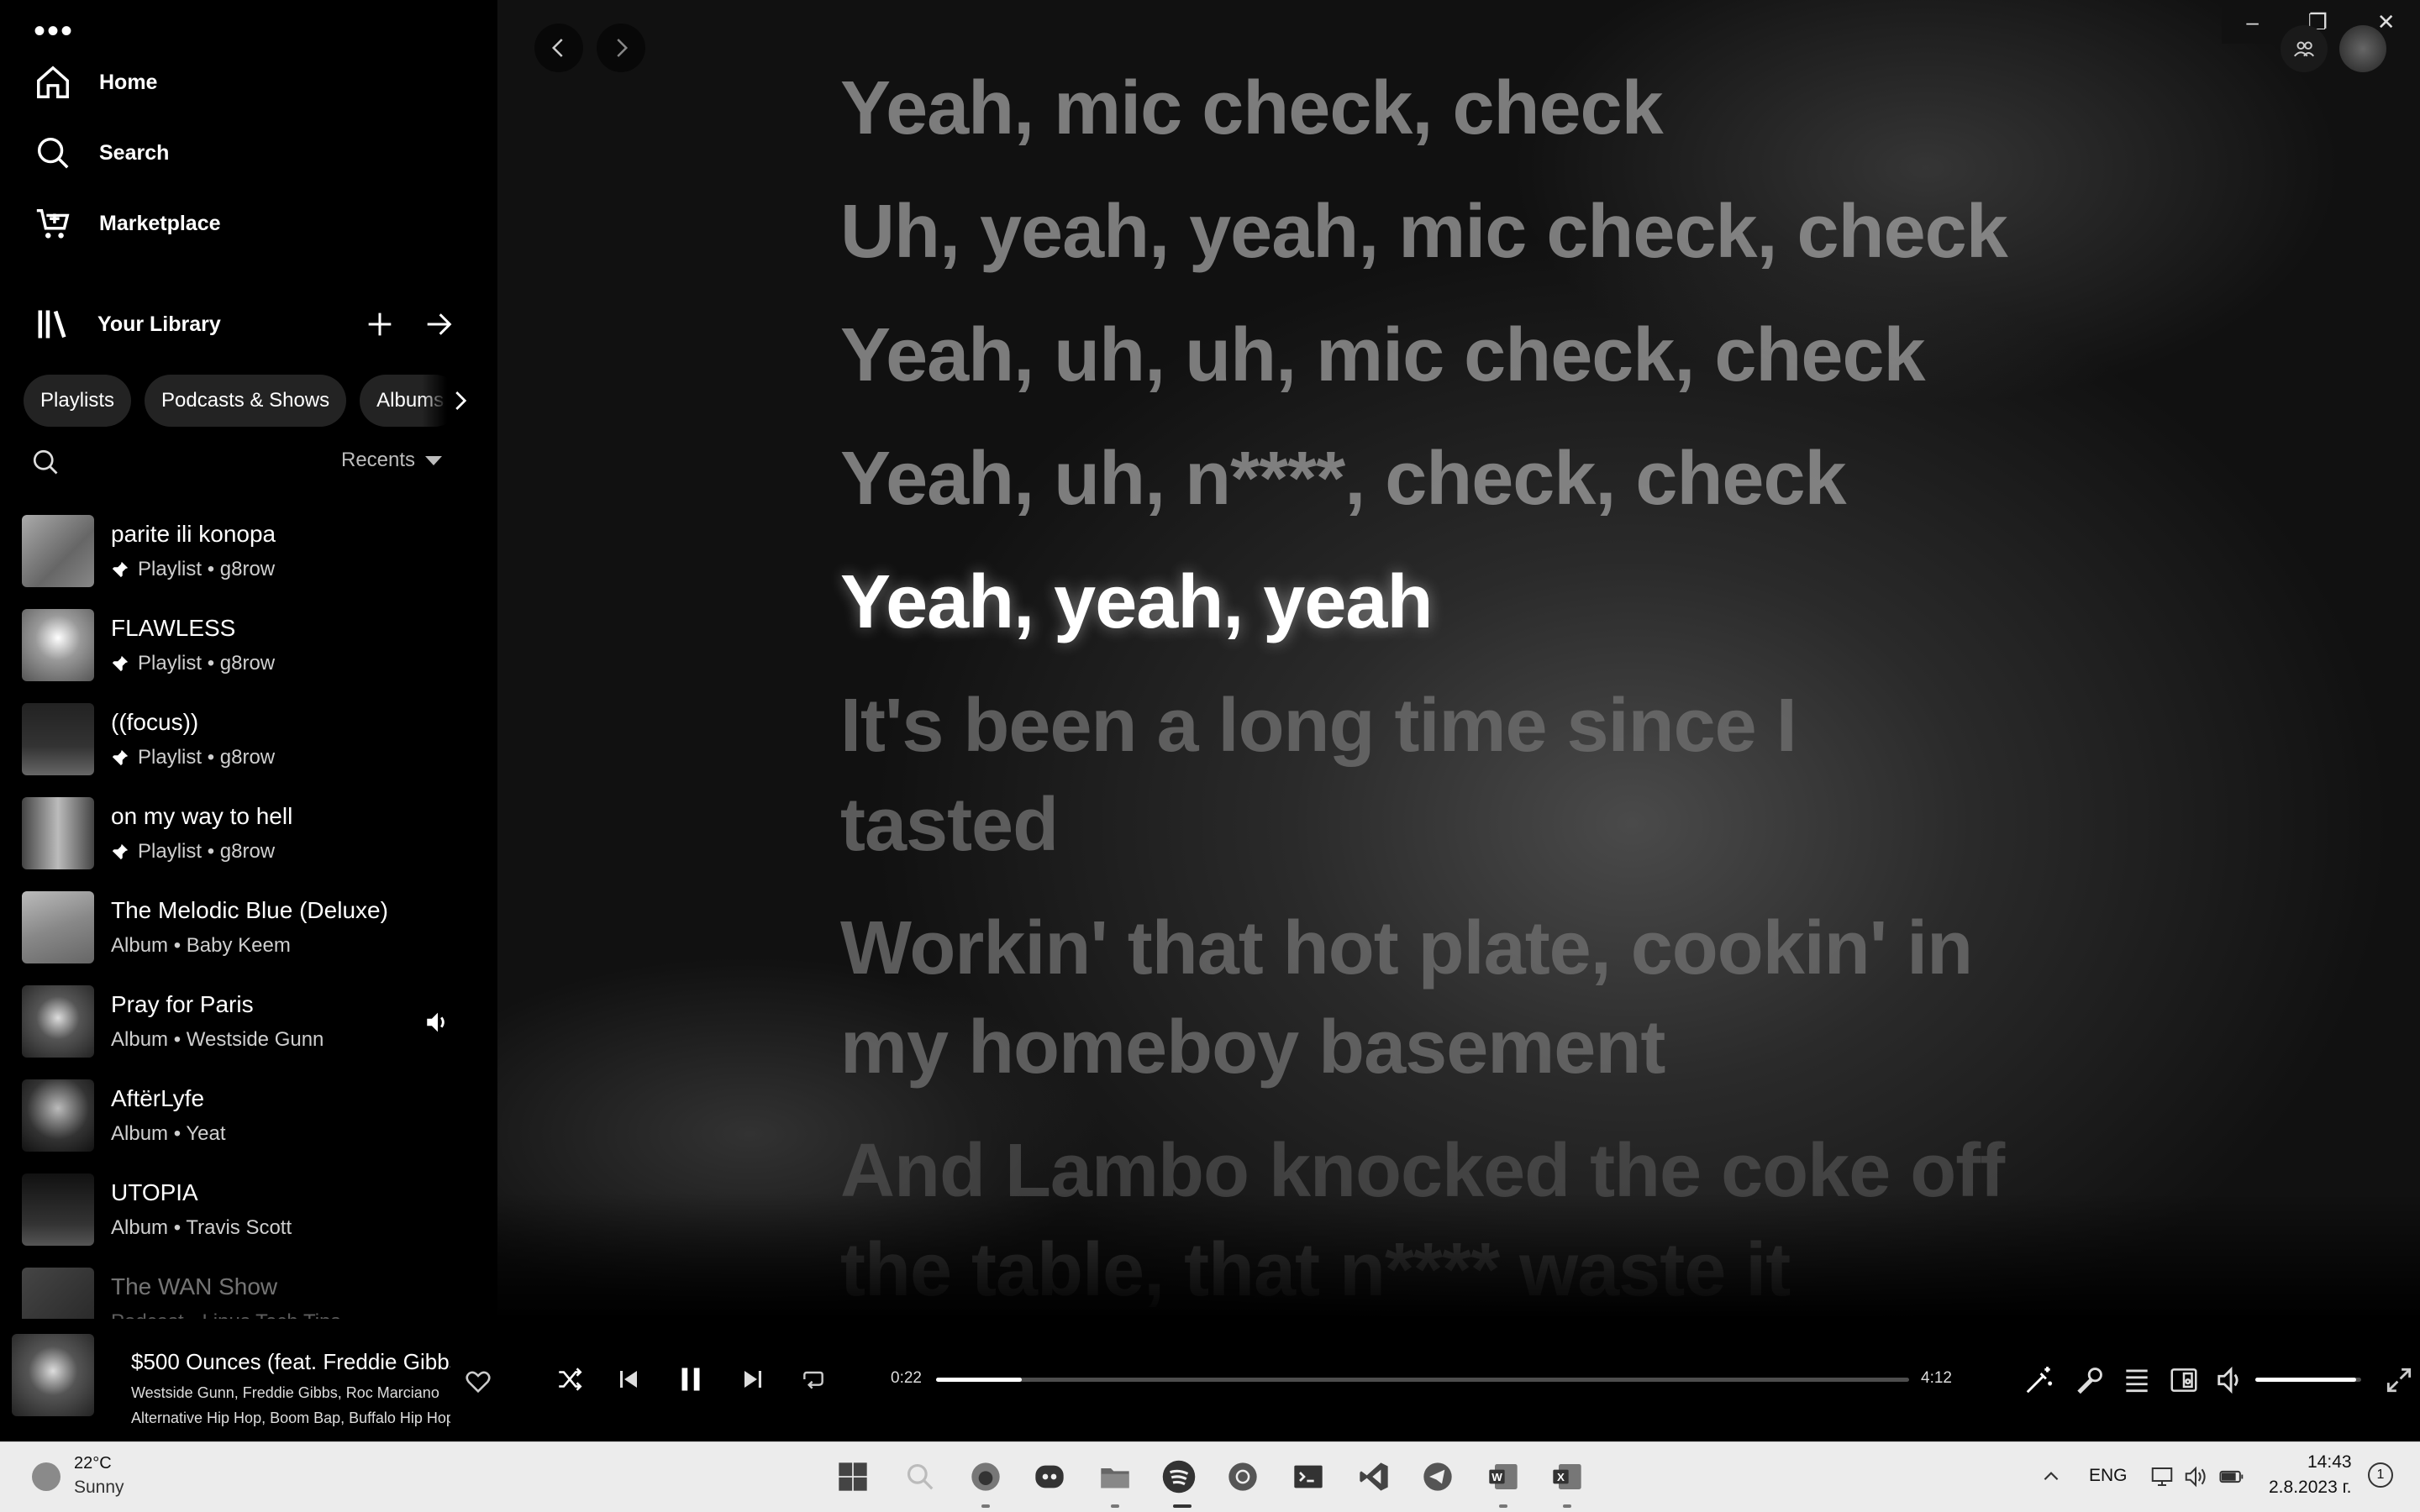  What do you see at coordinates (621, 48) in the screenshot?
I see `forward-button` at bounding box center [621, 48].